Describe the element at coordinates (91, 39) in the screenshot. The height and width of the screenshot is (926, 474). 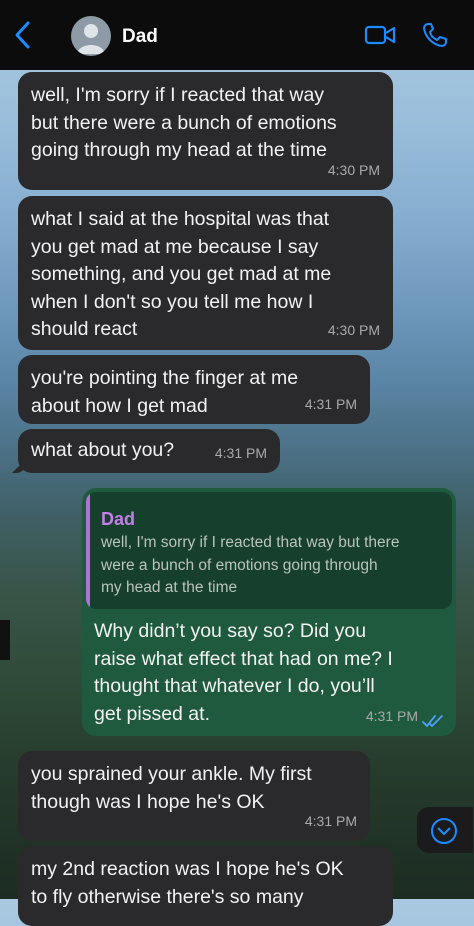
I see `avatar-placeholder-icon` at that location.